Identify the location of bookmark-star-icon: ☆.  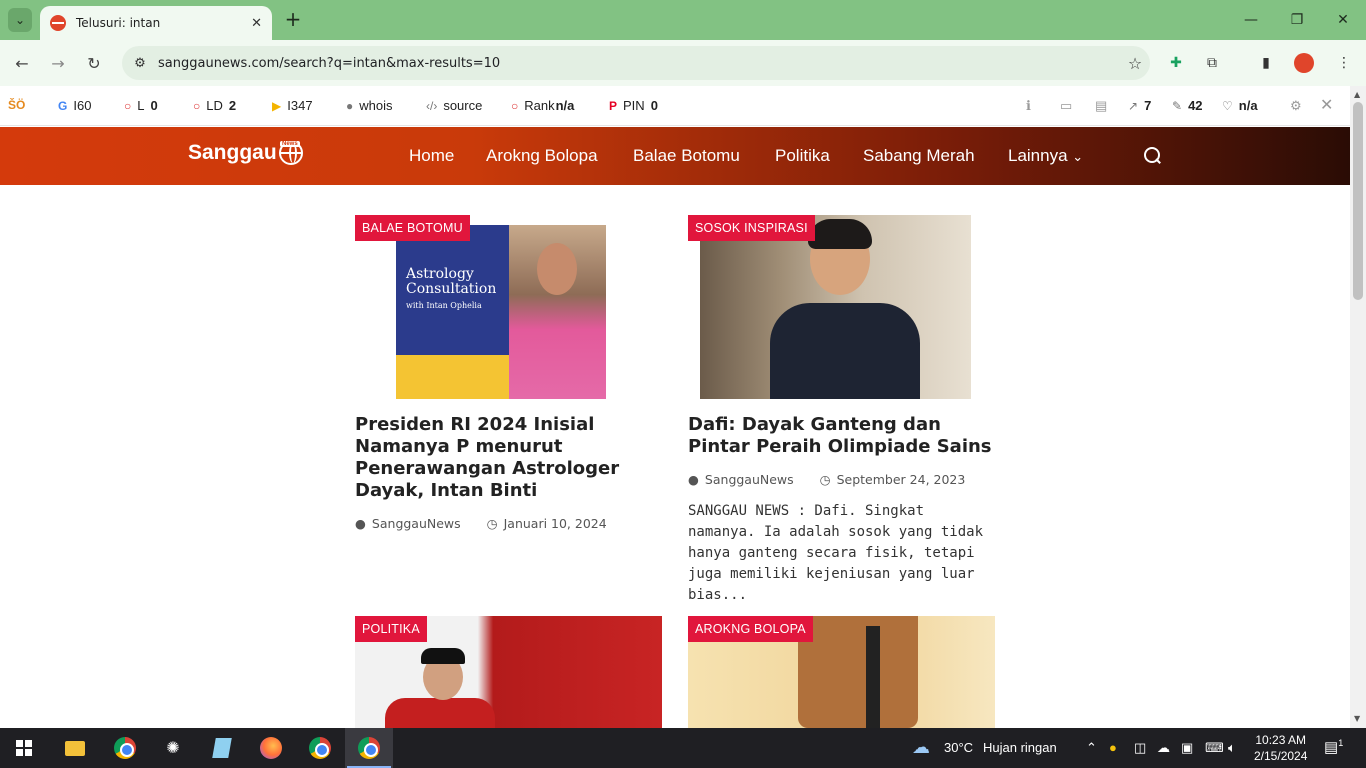
(1135, 63).